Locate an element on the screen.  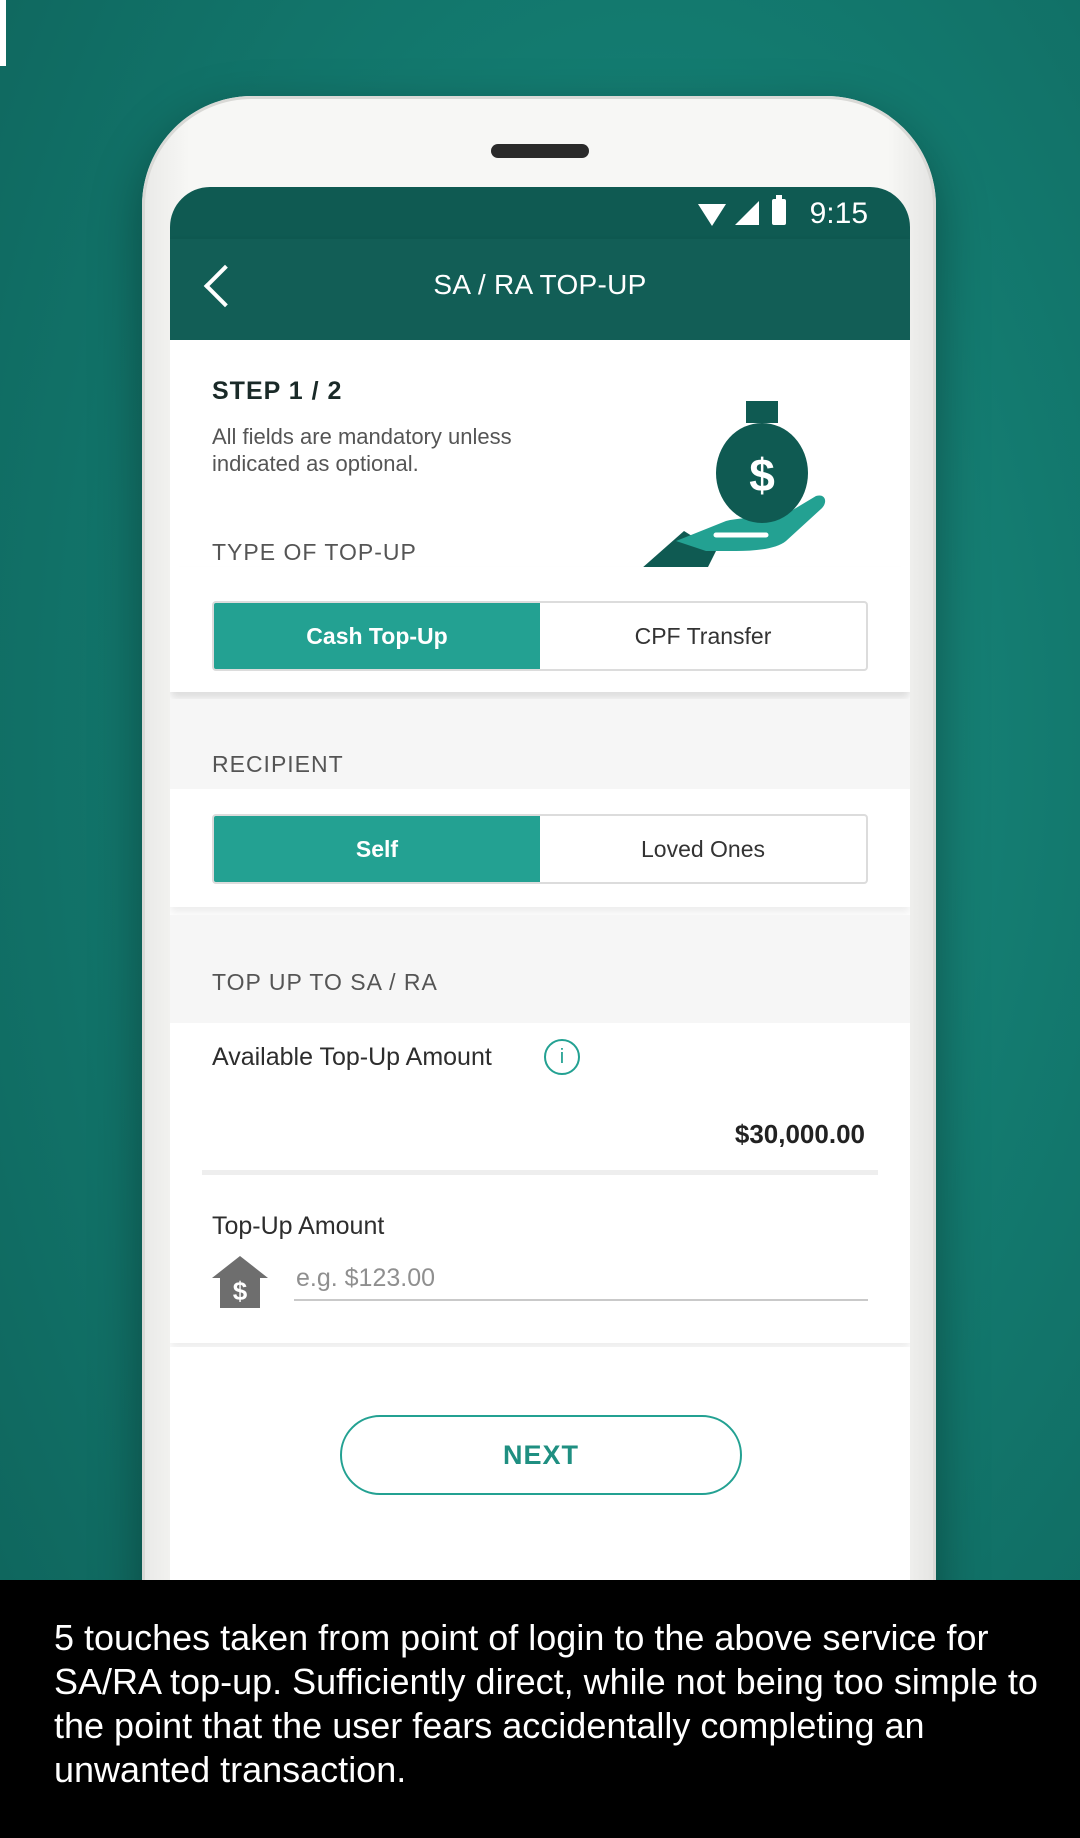
top-up-amount-input is located at coordinates (581, 1279).